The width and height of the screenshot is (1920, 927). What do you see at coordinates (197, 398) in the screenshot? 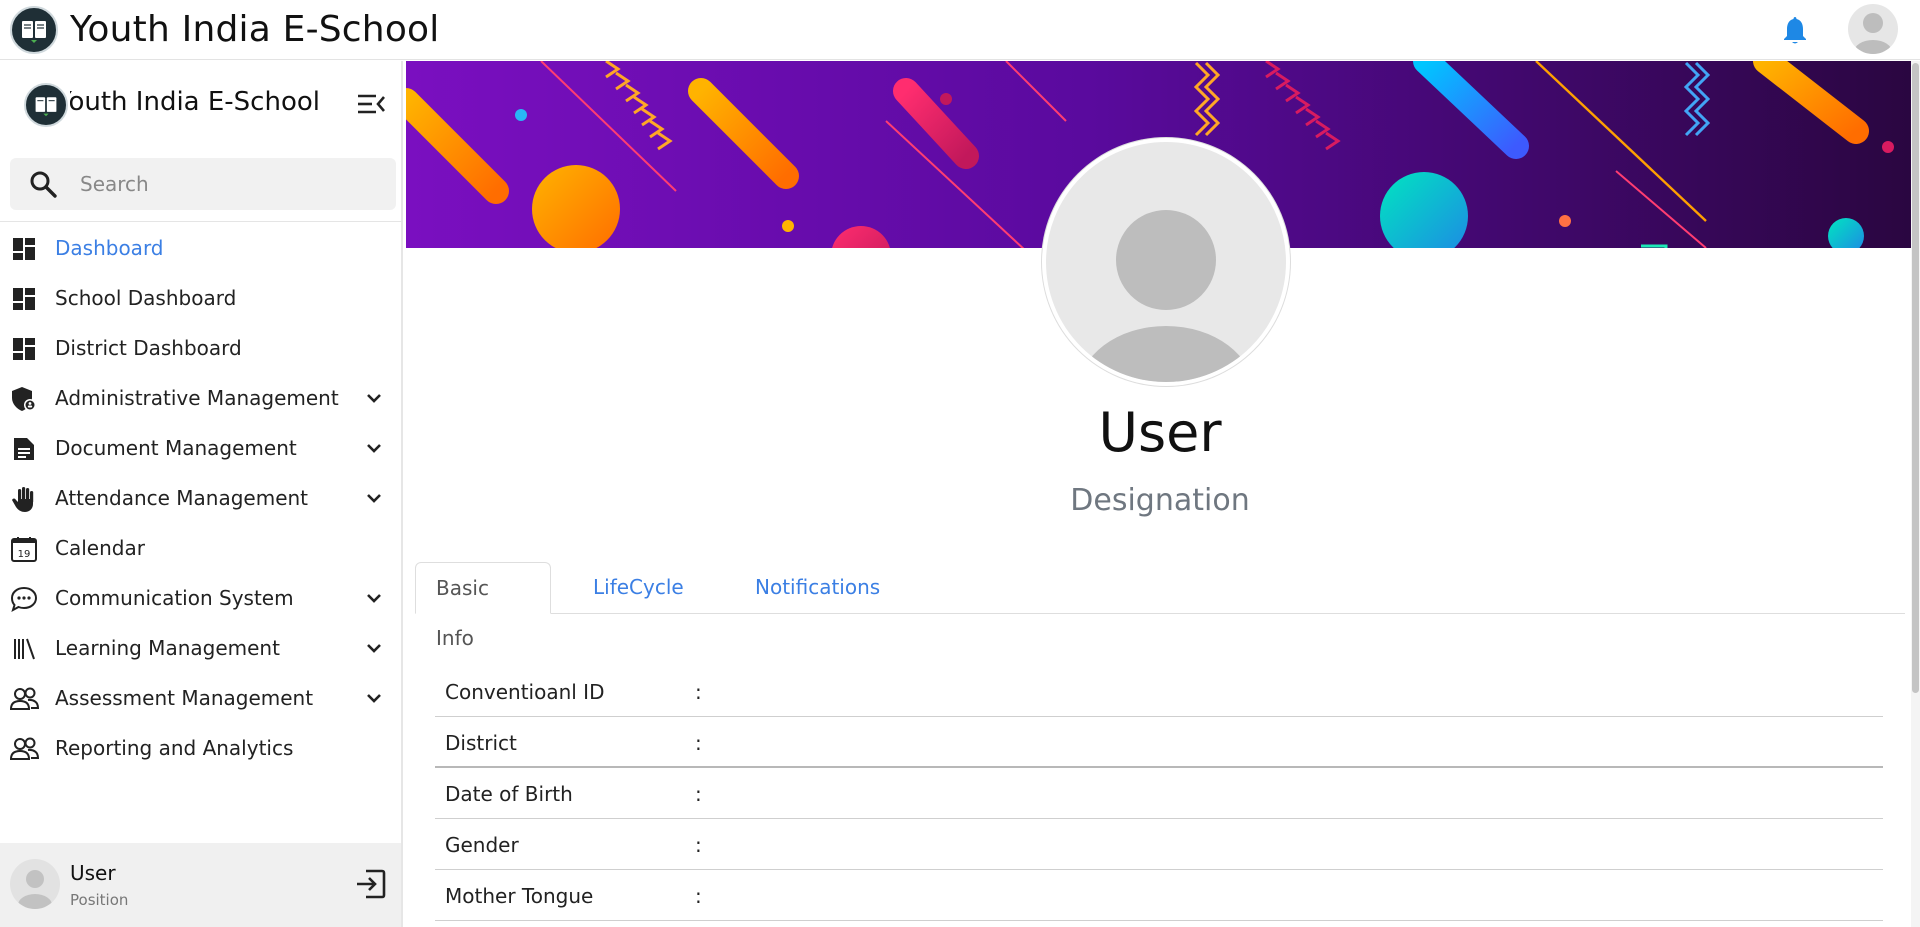
I see `sidebar-item-label: Administrative Management` at bounding box center [197, 398].